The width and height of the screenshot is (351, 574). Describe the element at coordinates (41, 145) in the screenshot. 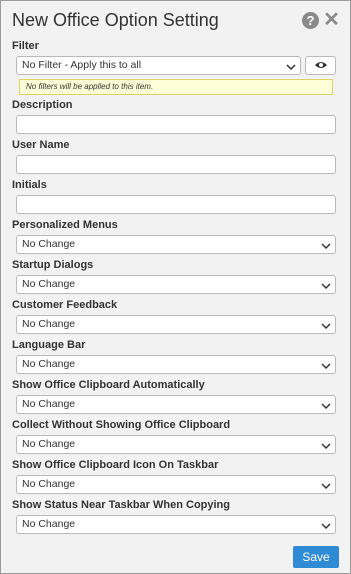

I see `user-name-label: User Name` at that location.